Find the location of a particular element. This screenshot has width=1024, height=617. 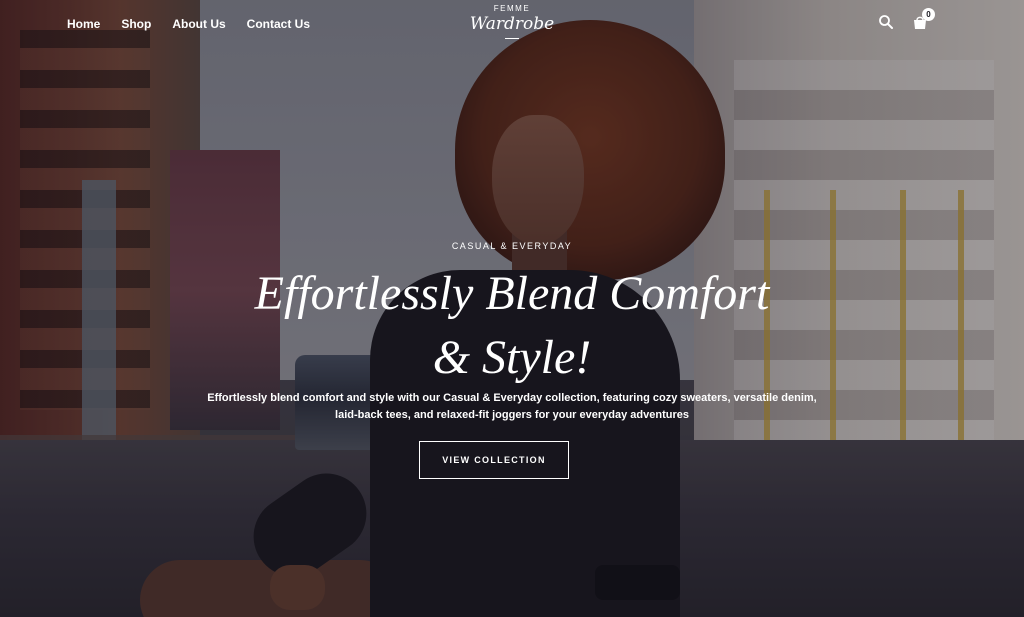

site-logo: FEMME Wardrobe is located at coordinates (512, 21).